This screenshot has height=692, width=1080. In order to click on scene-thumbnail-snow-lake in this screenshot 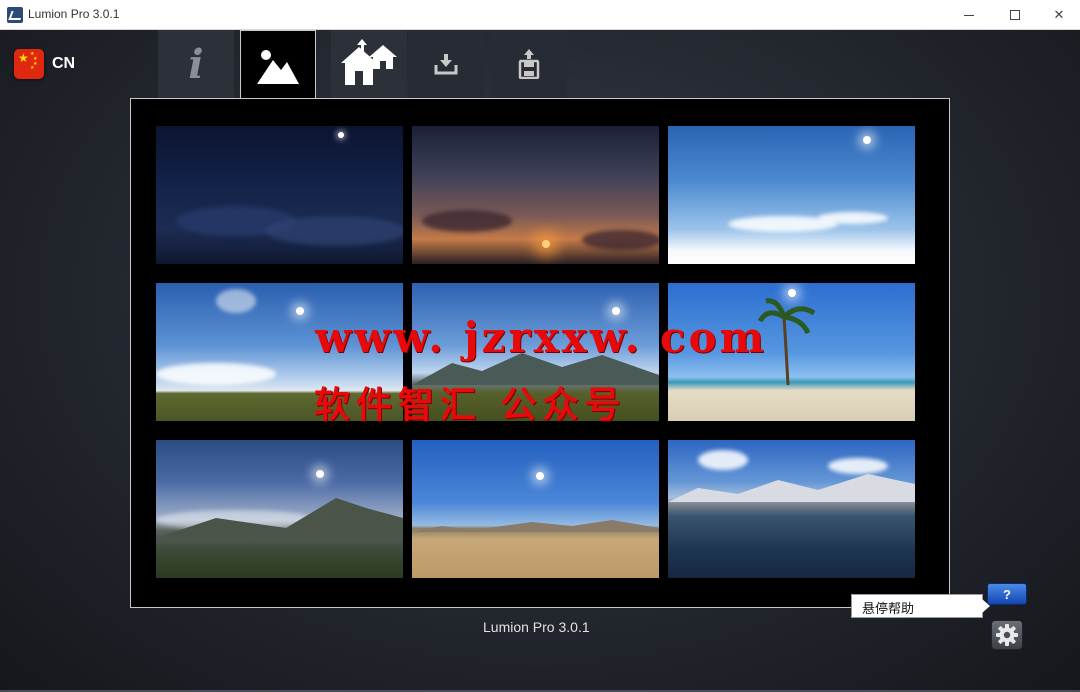, I will do `click(791, 509)`.